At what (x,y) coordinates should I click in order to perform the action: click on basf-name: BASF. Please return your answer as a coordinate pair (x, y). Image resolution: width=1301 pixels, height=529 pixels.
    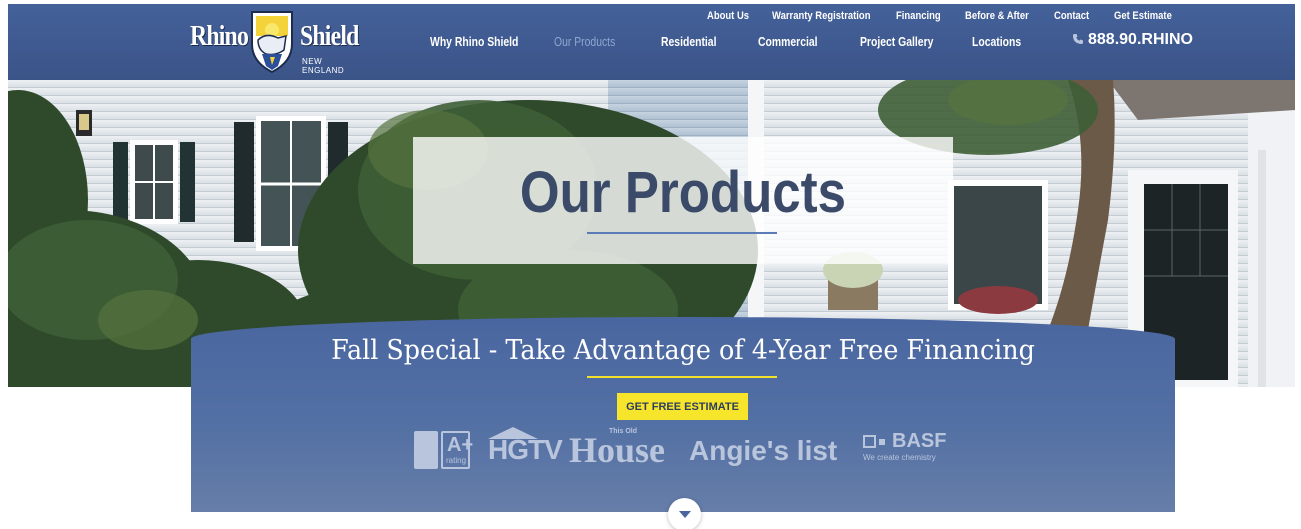
    Looking at the image, I should click on (919, 441).